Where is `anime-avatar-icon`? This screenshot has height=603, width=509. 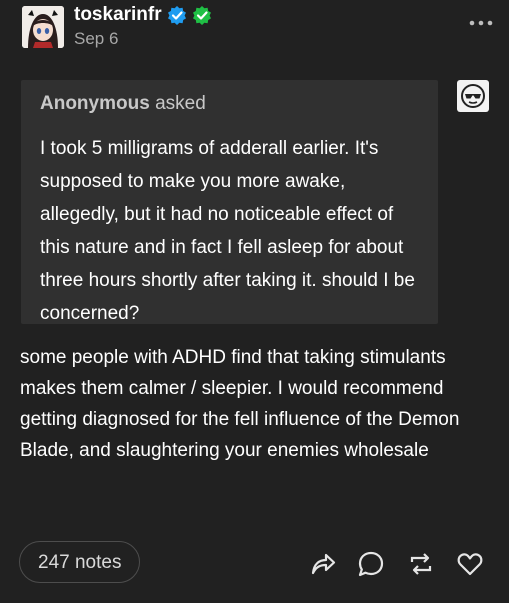 anime-avatar-icon is located at coordinates (43, 27).